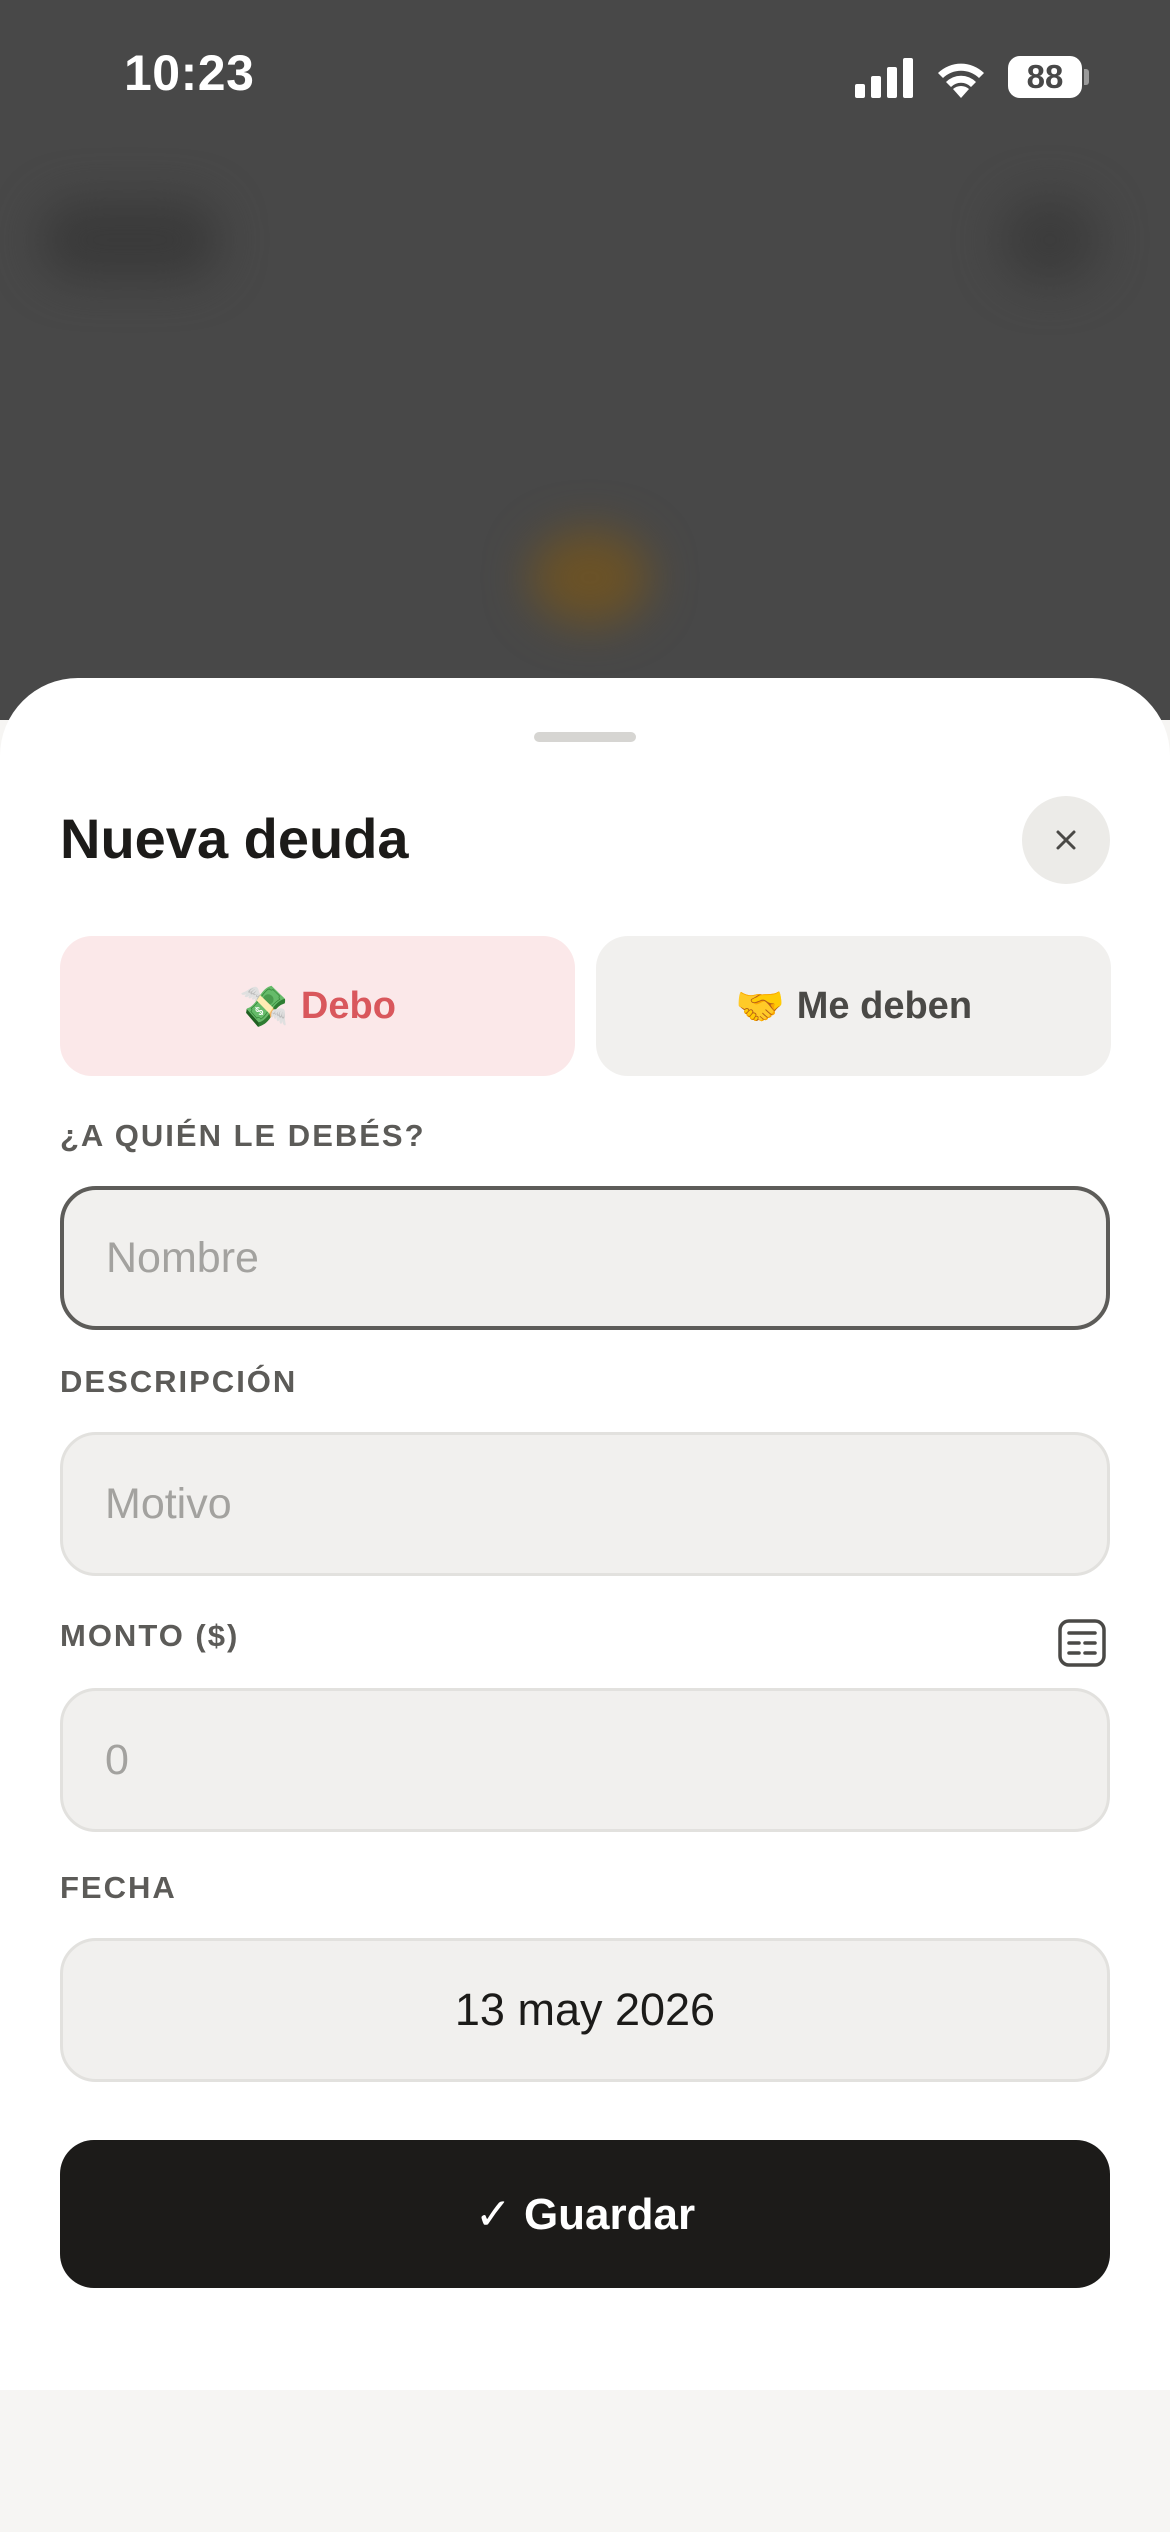 This screenshot has width=1170, height=2532. I want to click on date-picker: 13 may 2026, so click(585, 2010).